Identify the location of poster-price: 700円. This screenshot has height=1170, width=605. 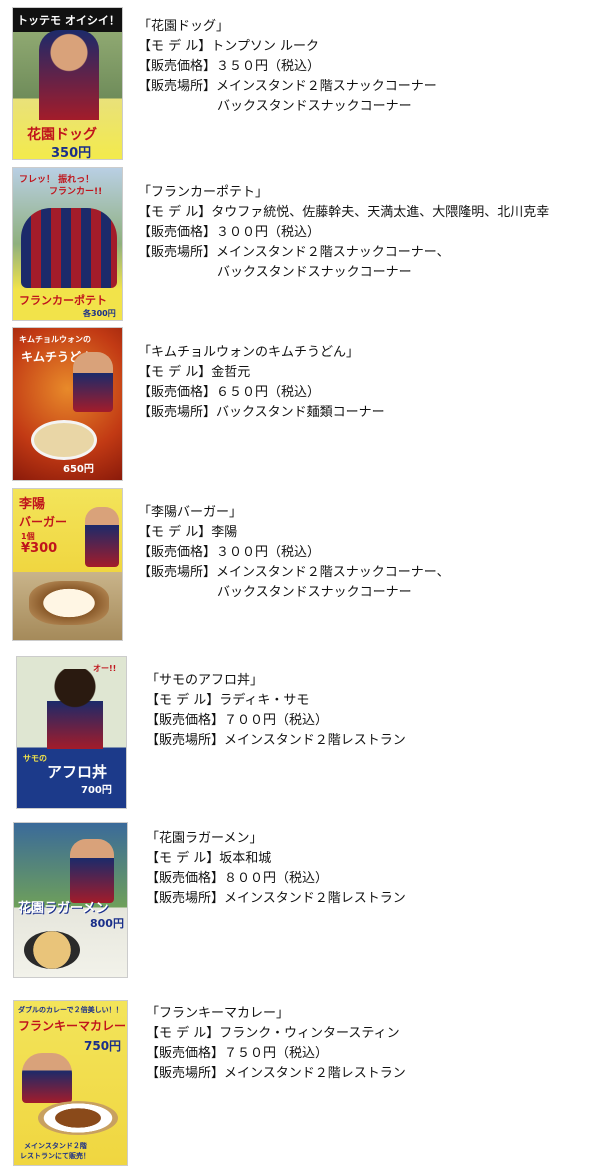
(96, 790).